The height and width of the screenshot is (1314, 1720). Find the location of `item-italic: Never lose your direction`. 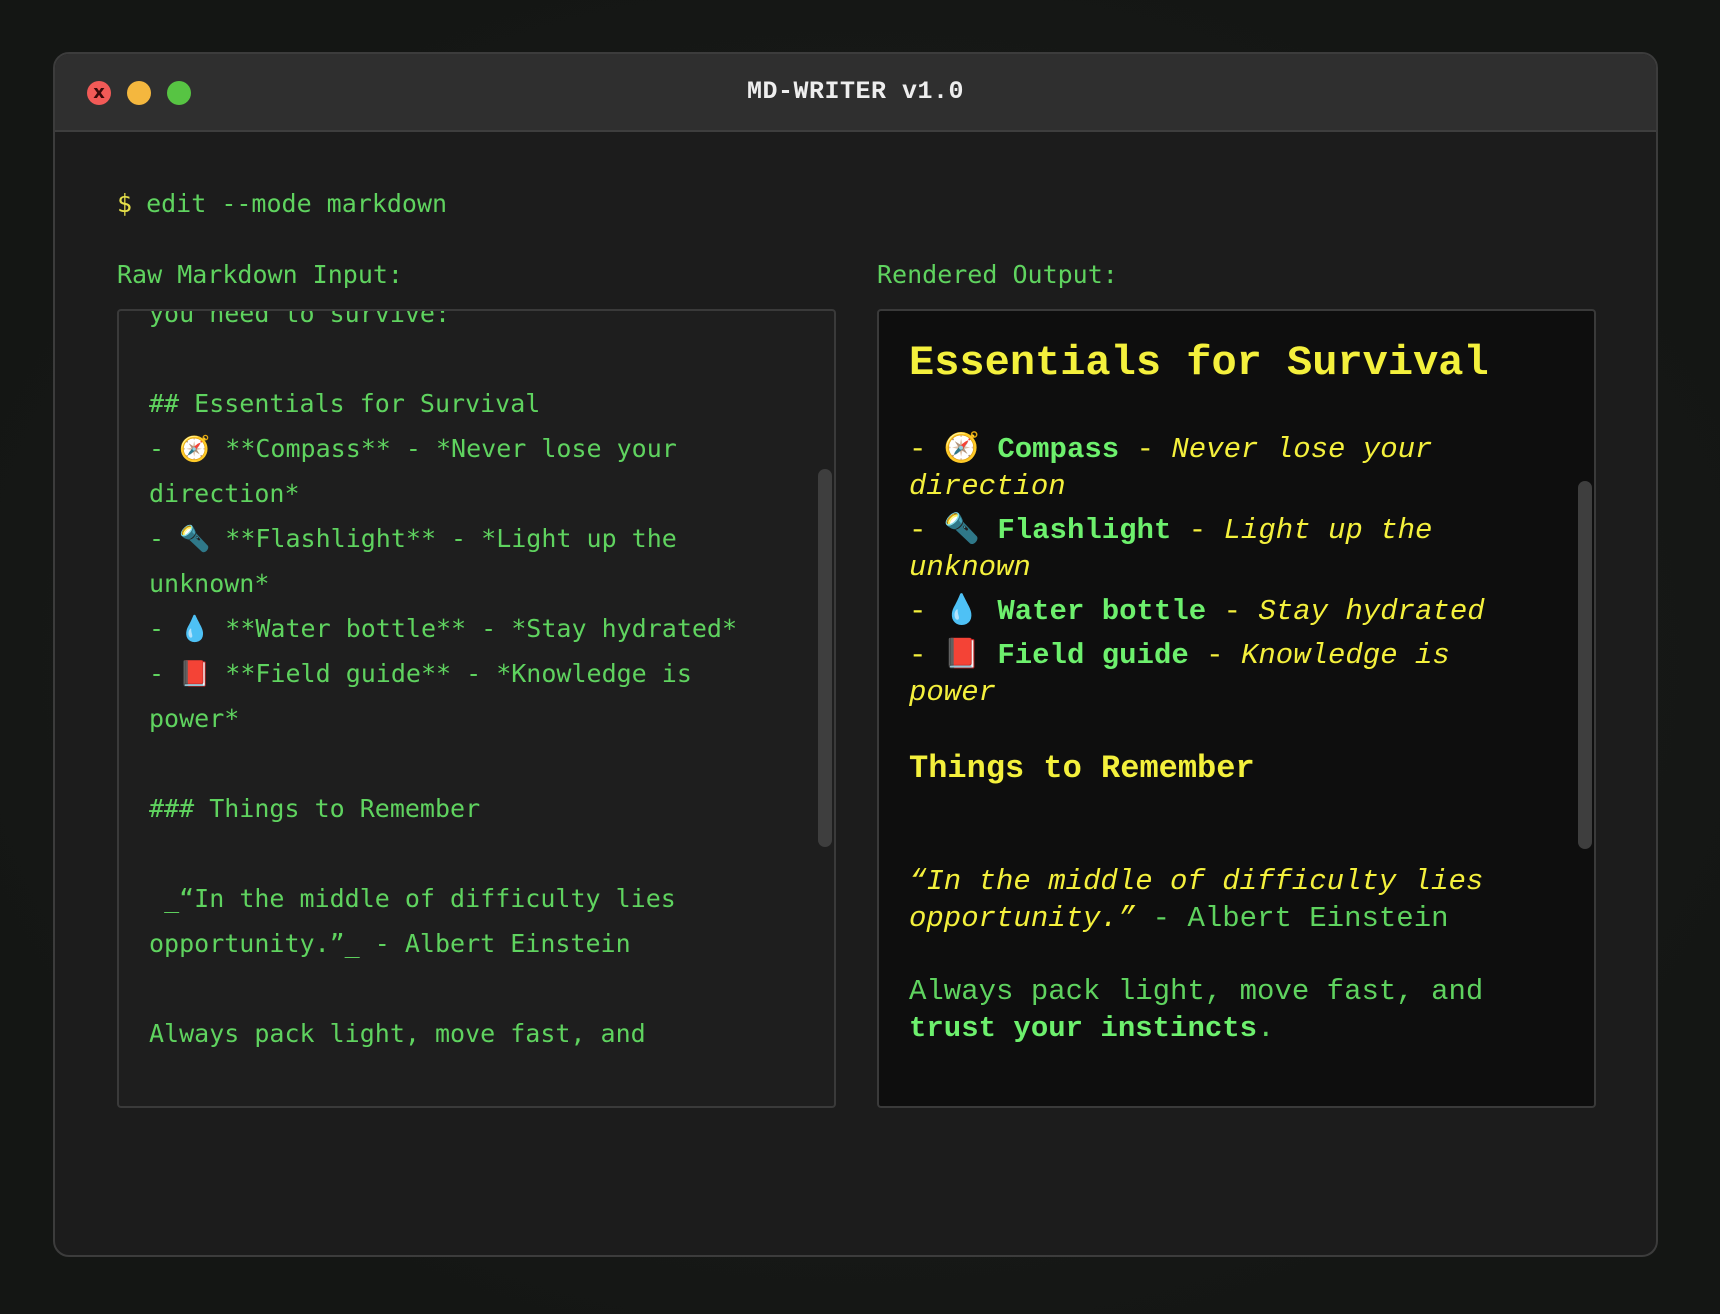

item-italic: Never lose your direction is located at coordinates (1171, 468).